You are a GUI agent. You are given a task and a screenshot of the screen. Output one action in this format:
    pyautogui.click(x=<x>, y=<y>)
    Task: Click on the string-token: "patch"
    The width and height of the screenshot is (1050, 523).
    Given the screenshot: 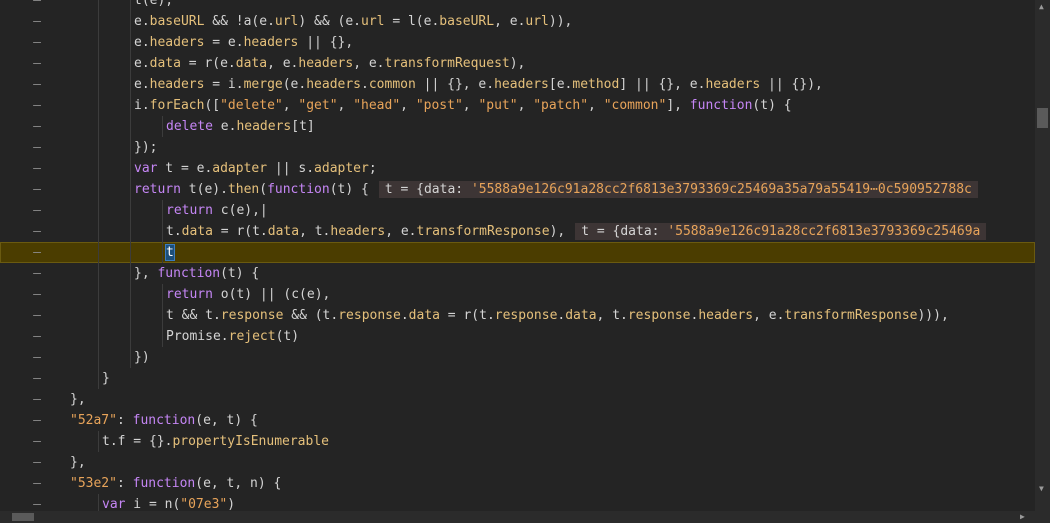 What is the action you would take?
    pyautogui.click(x=561, y=105)
    